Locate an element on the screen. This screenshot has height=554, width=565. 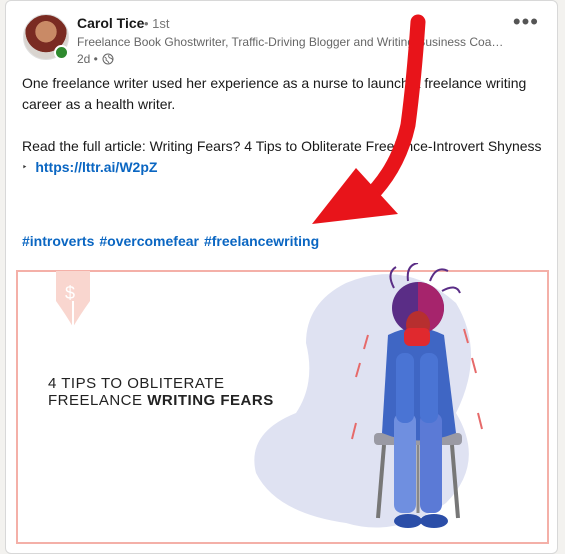
image-title-line2: FREELANCE WRITING FEARS is located at coordinates (161, 400).